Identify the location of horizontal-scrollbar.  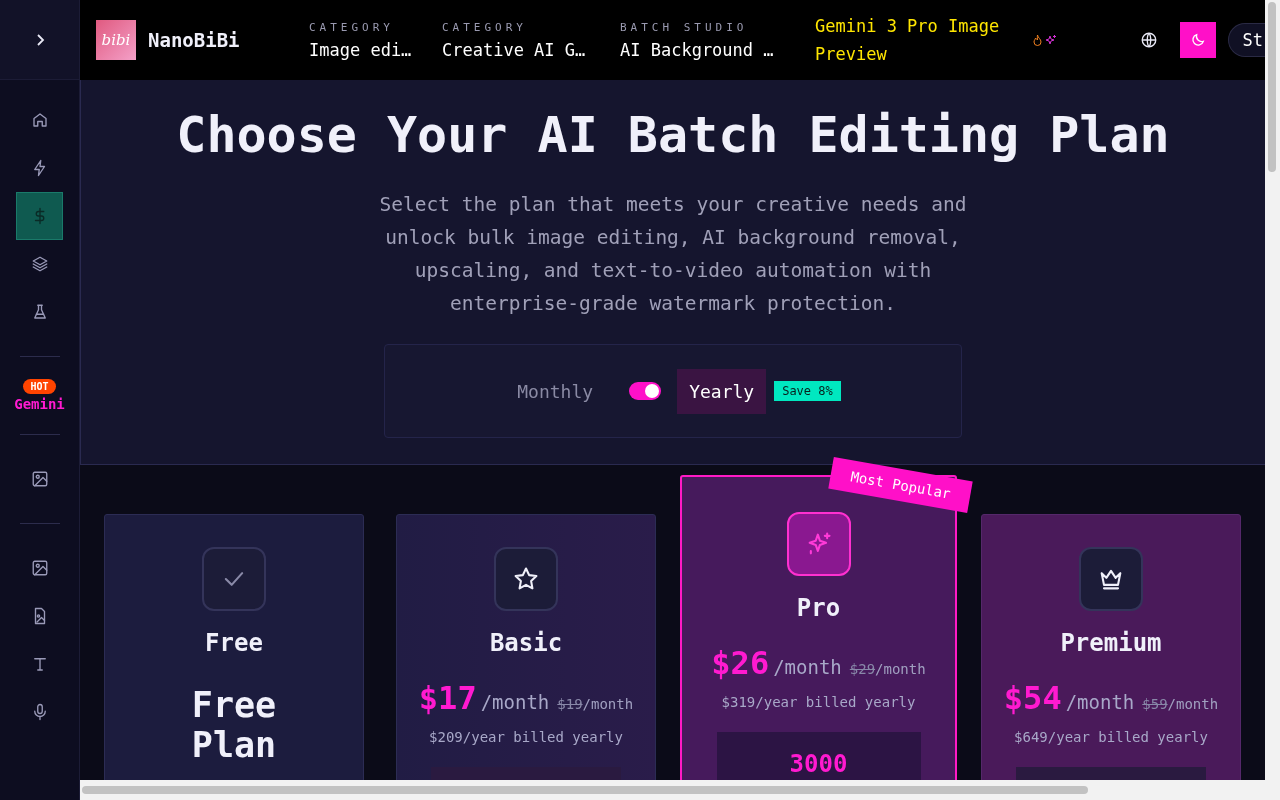
(672, 790).